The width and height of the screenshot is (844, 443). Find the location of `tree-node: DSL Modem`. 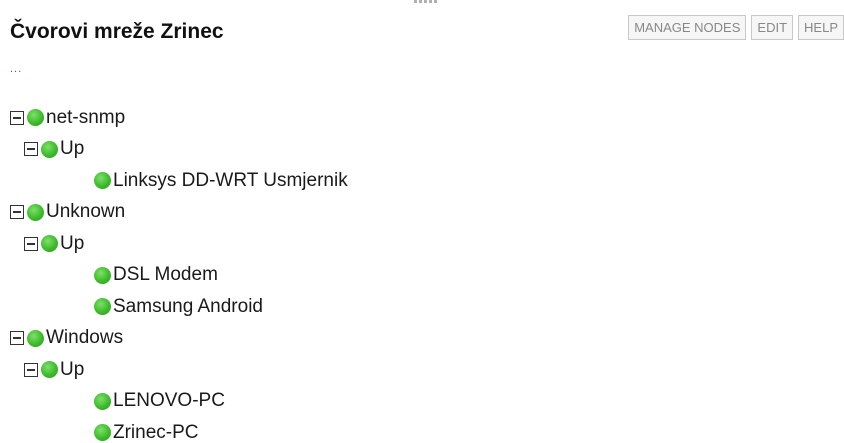

tree-node: DSL Modem is located at coordinates (179, 276).